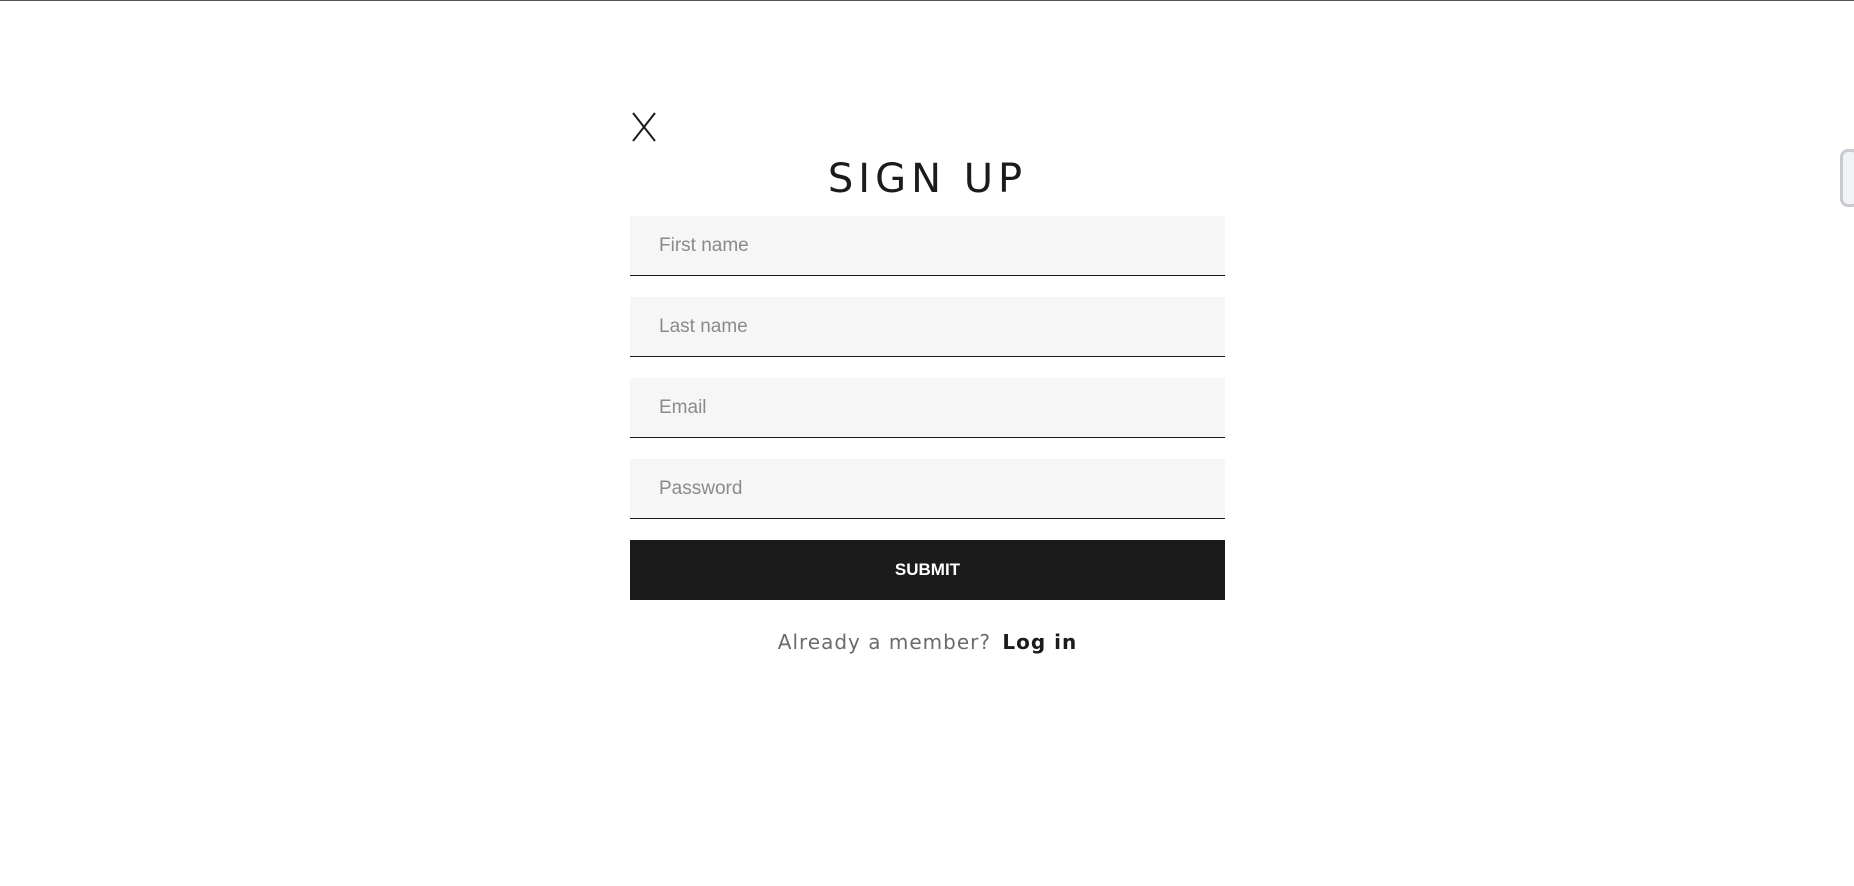 The width and height of the screenshot is (1854, 886). I want to click on close-button, so click(644, 127).